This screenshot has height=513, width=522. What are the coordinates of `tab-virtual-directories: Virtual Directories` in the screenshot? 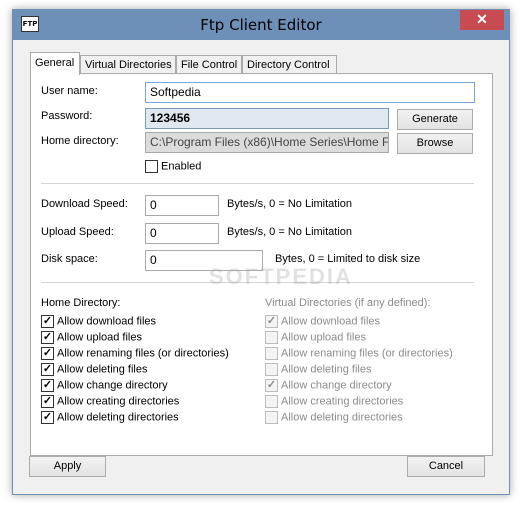 It's located at (128, 64).